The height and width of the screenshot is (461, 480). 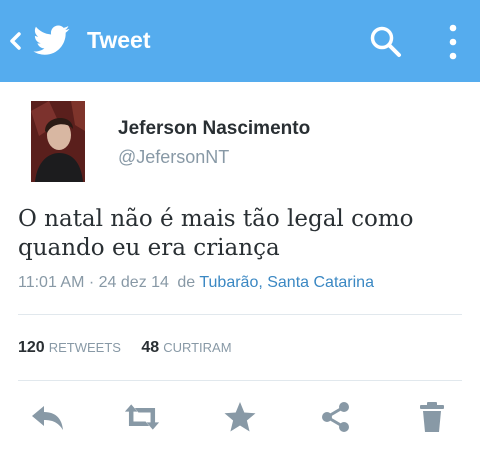 I want to click on from-label: de, so click(x=186, y=282).